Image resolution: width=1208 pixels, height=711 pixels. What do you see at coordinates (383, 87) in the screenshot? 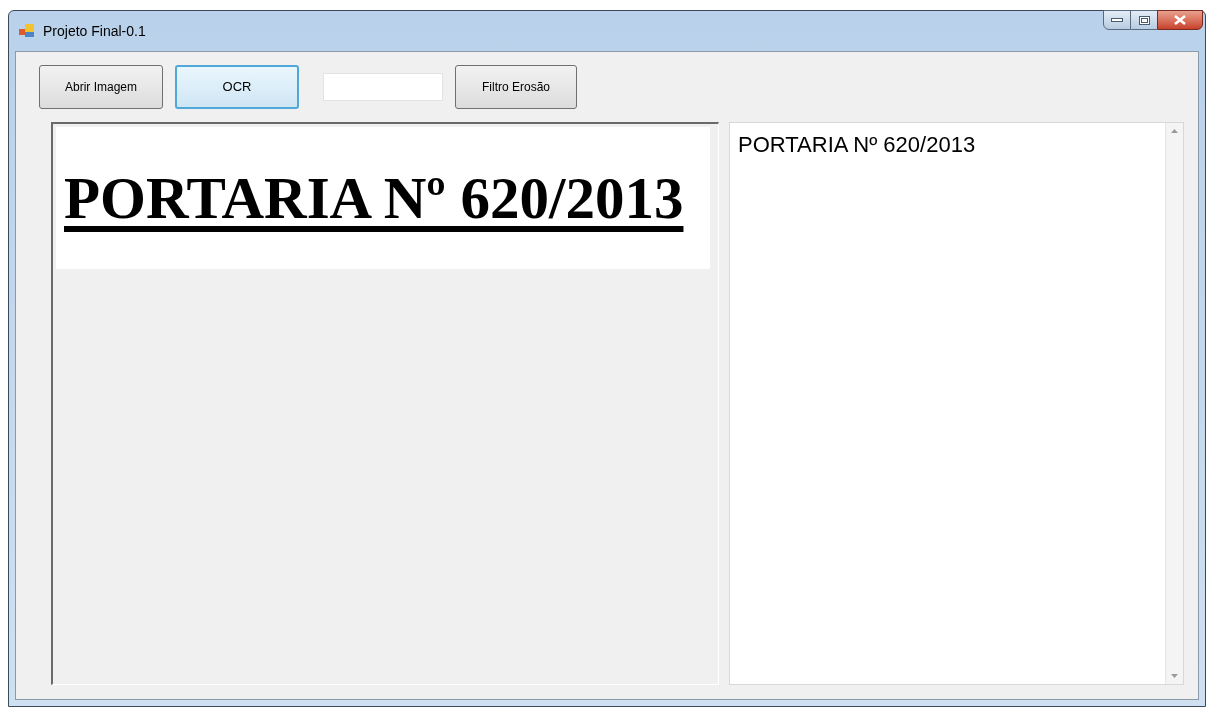
I see `text-input-field` at bounding box center [383, 87].